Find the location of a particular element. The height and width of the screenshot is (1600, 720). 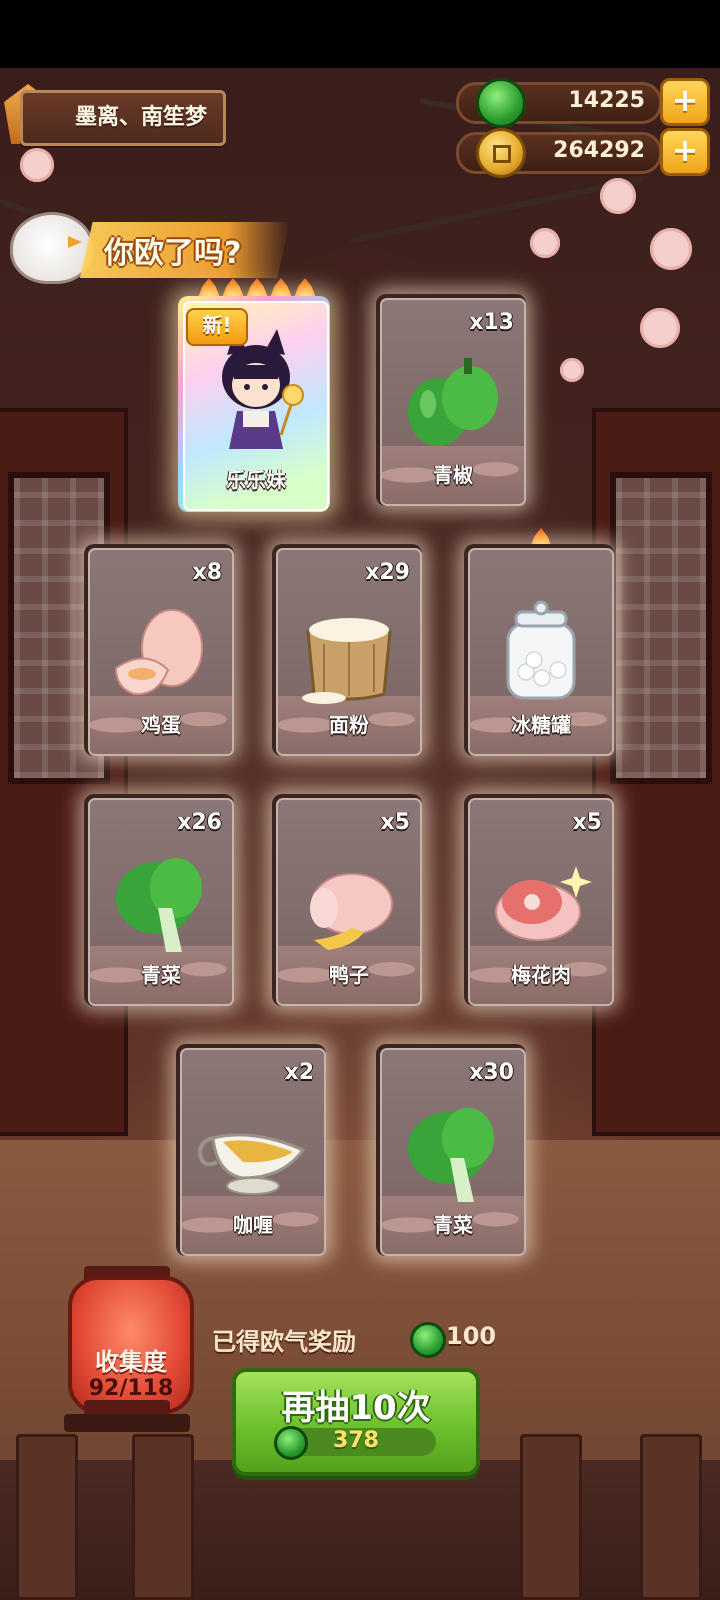

reward-value: 100 is located at coordinates (471, 1336).